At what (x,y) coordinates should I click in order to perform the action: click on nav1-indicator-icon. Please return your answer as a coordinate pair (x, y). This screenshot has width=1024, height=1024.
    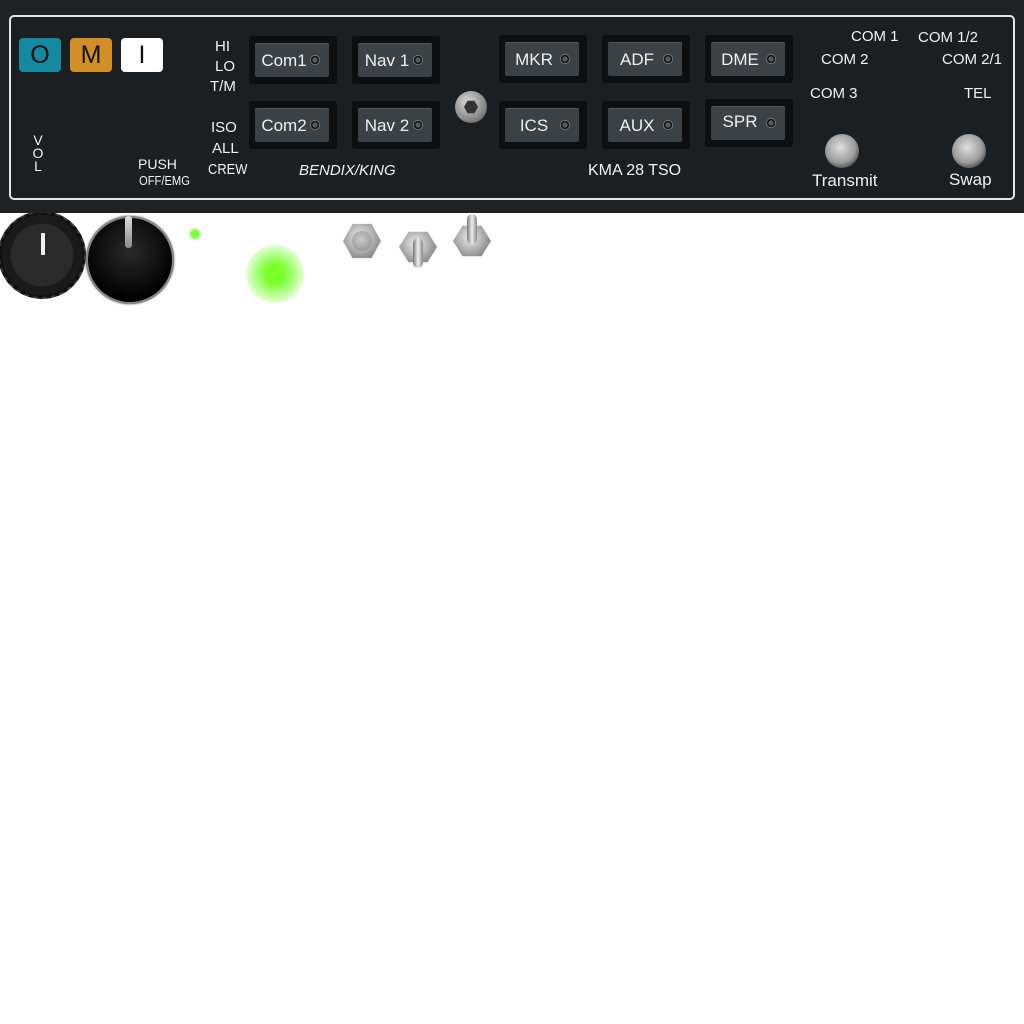
    Looking at the image, I should click on (418, 60).